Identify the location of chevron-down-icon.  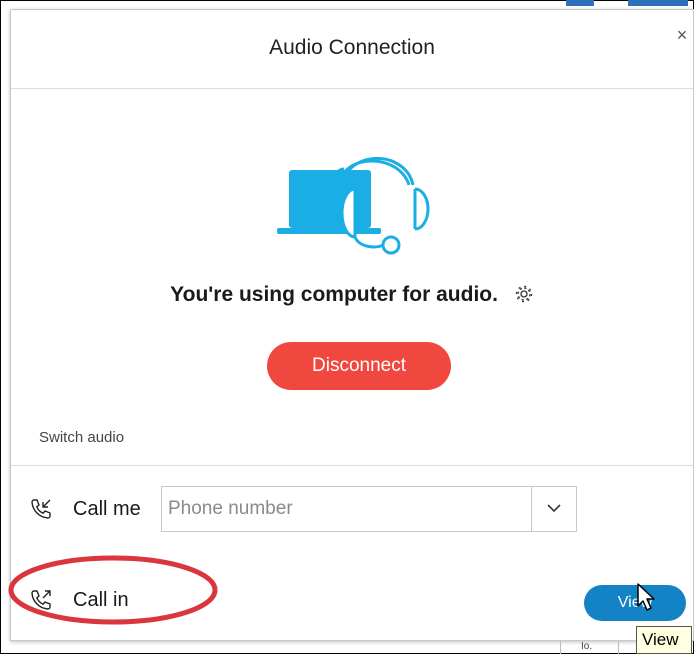
(554, 508).